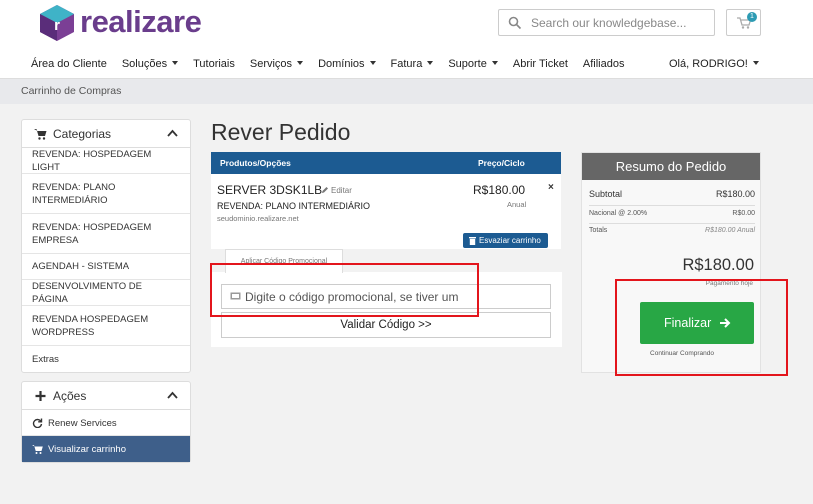 The image size is (813, 504). What do you see at coordinates (598, 230) in the screenshot?
I see `totals-label: Totals` at bounding box center [598, 230].